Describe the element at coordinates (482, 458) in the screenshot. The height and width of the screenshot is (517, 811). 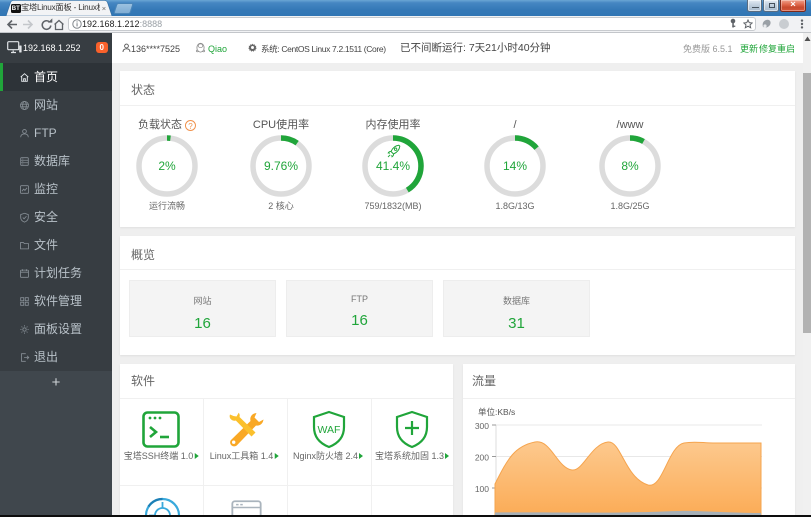
I see `svg-text: 200` at that location.